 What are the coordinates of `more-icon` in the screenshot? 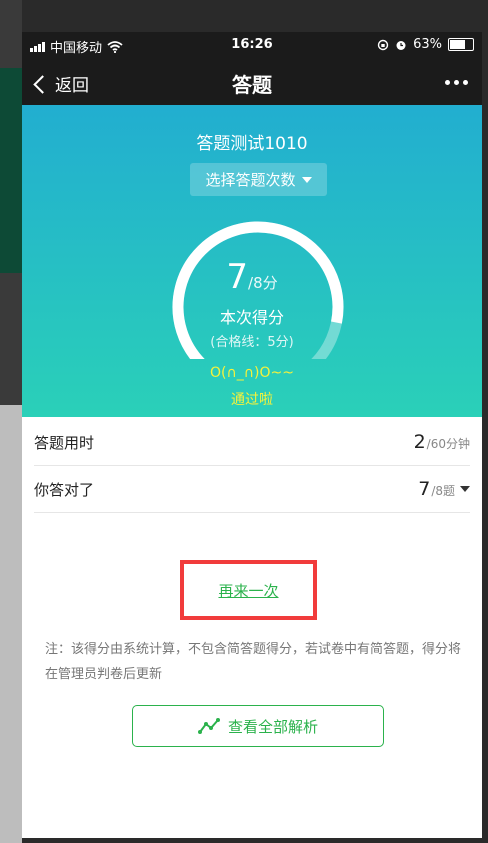 It's located at (456, 82).